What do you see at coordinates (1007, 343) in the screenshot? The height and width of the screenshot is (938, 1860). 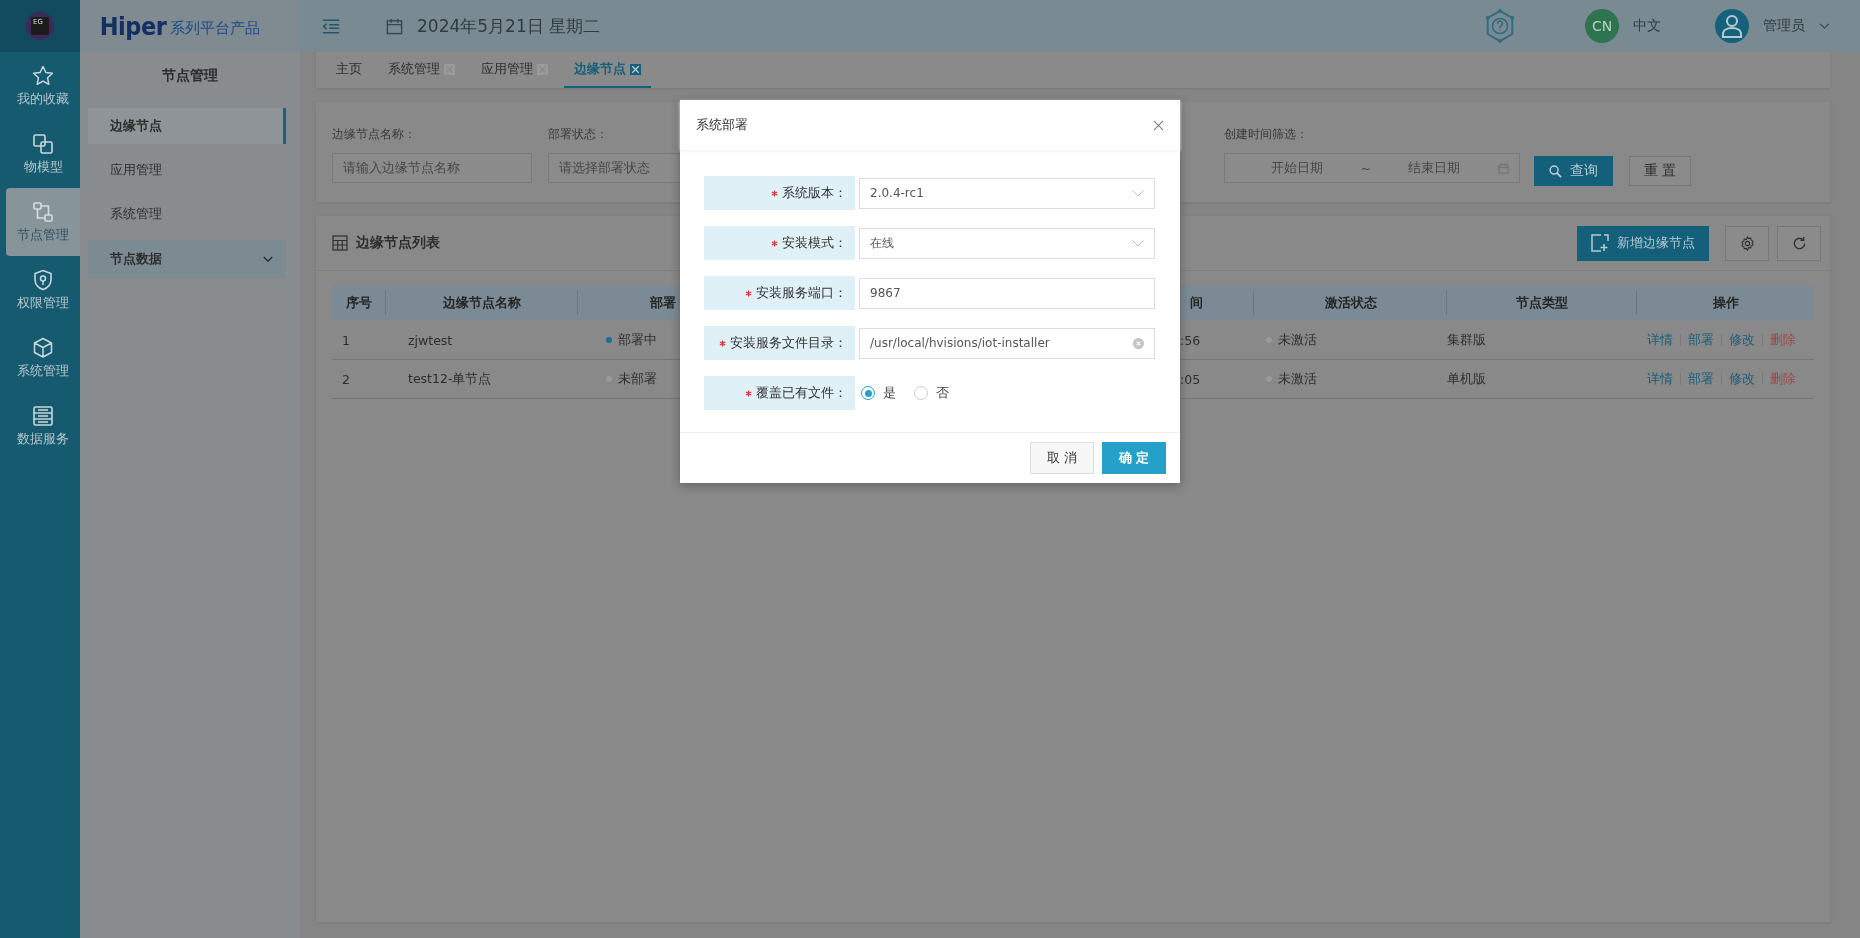 I see `input-field: /usr/local/hvisions/iot-installer` at bounding box center [1007, 343].